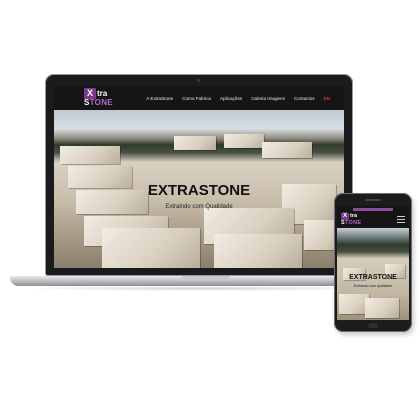  I want to click on hero-title: EXTRASTONE, so click(199, 190).